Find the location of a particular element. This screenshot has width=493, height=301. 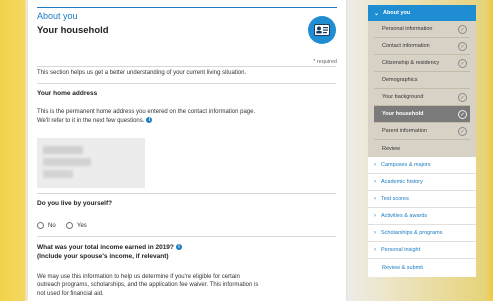

sidebar-item-personal-information: Personal information ✓ is located at coordinates (422, 29).